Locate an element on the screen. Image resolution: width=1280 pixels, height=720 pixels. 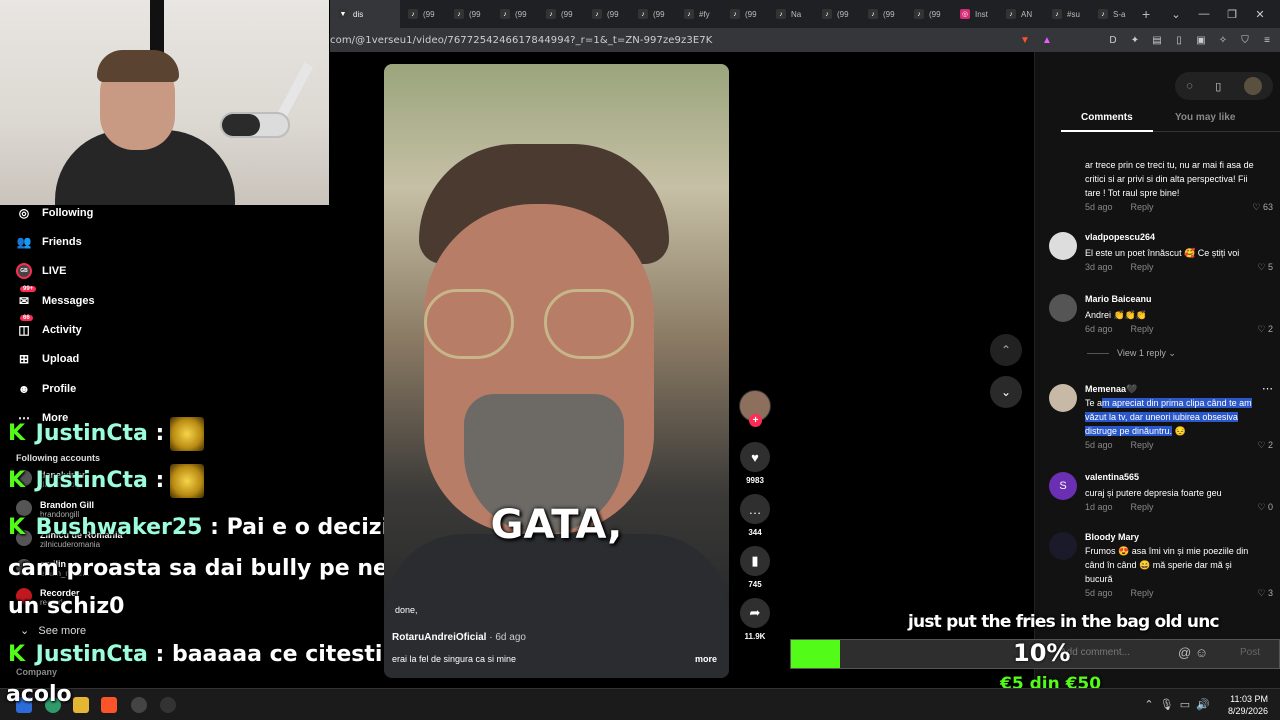
comment-username: Bloody Mary is located at coordinates (1112, 537).